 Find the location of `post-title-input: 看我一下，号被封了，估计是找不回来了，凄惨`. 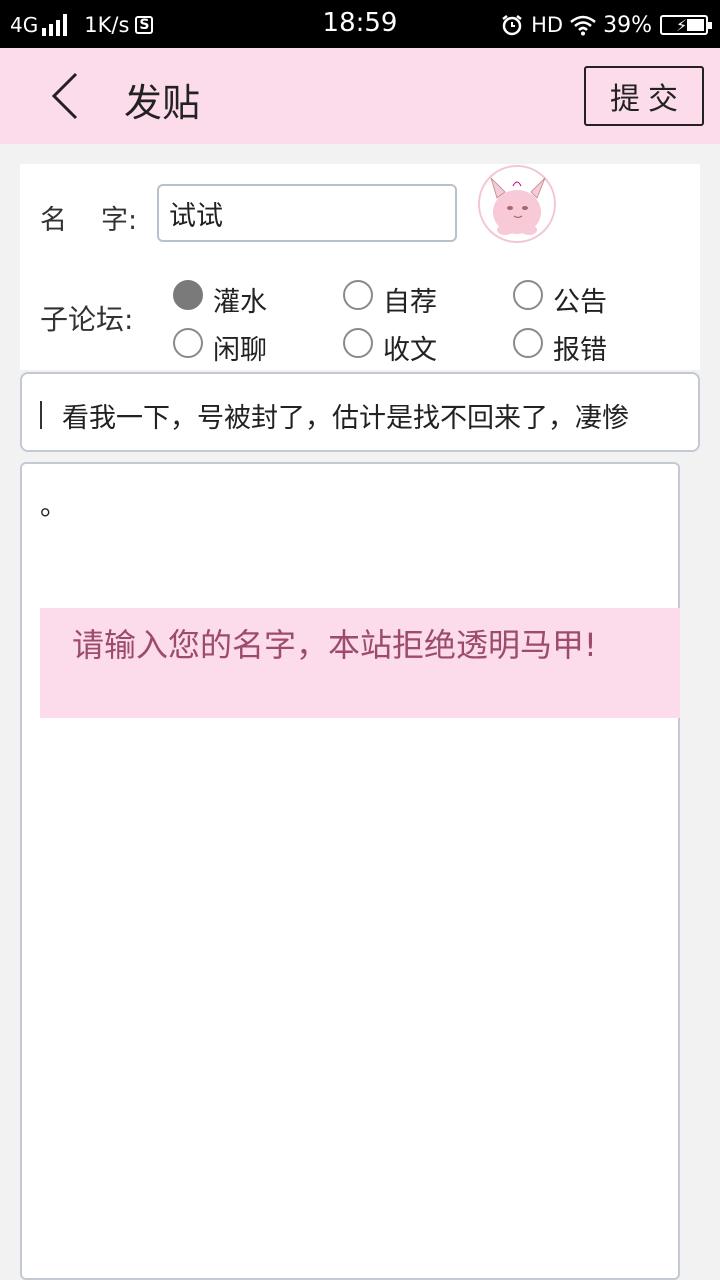

post-title-input: 看我一下，号被封了，估计是找不回来了，凄惨 is located at coordinates (360, 412).